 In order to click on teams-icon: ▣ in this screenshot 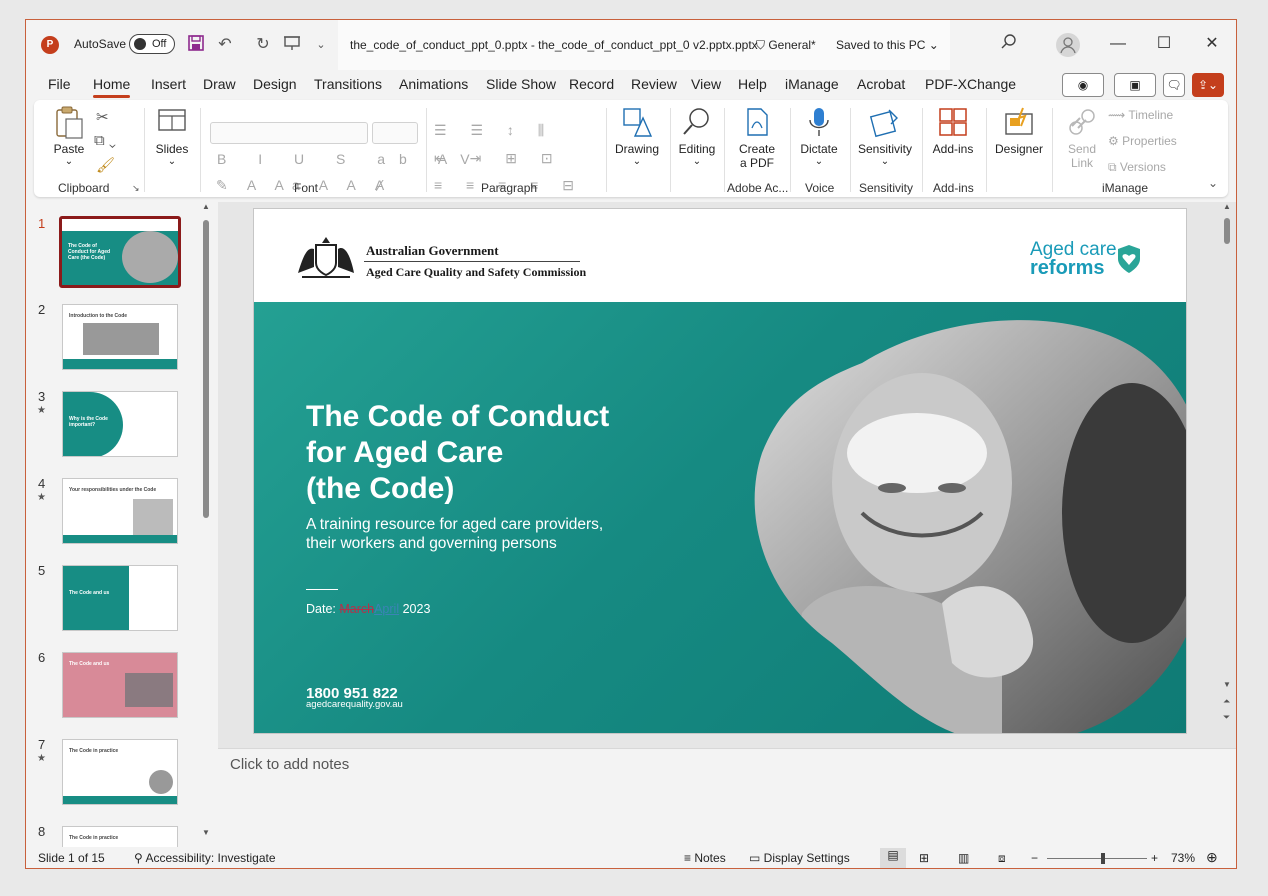, I will do `click(1135, 85)`.